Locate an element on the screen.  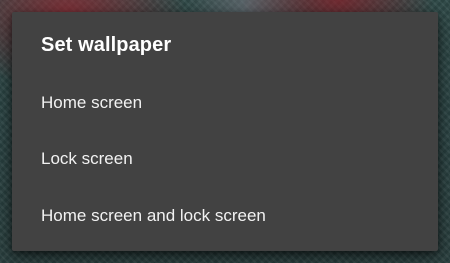
dialog-title: Set wallpaper is located at coordinates (106, 45).